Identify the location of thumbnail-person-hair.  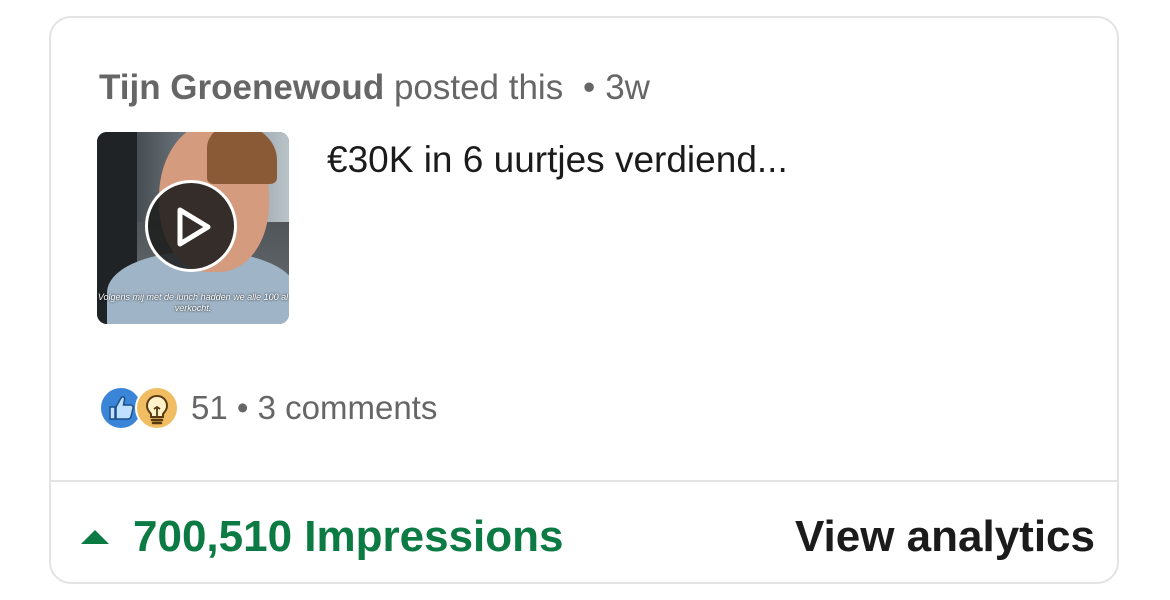
(242, 158).